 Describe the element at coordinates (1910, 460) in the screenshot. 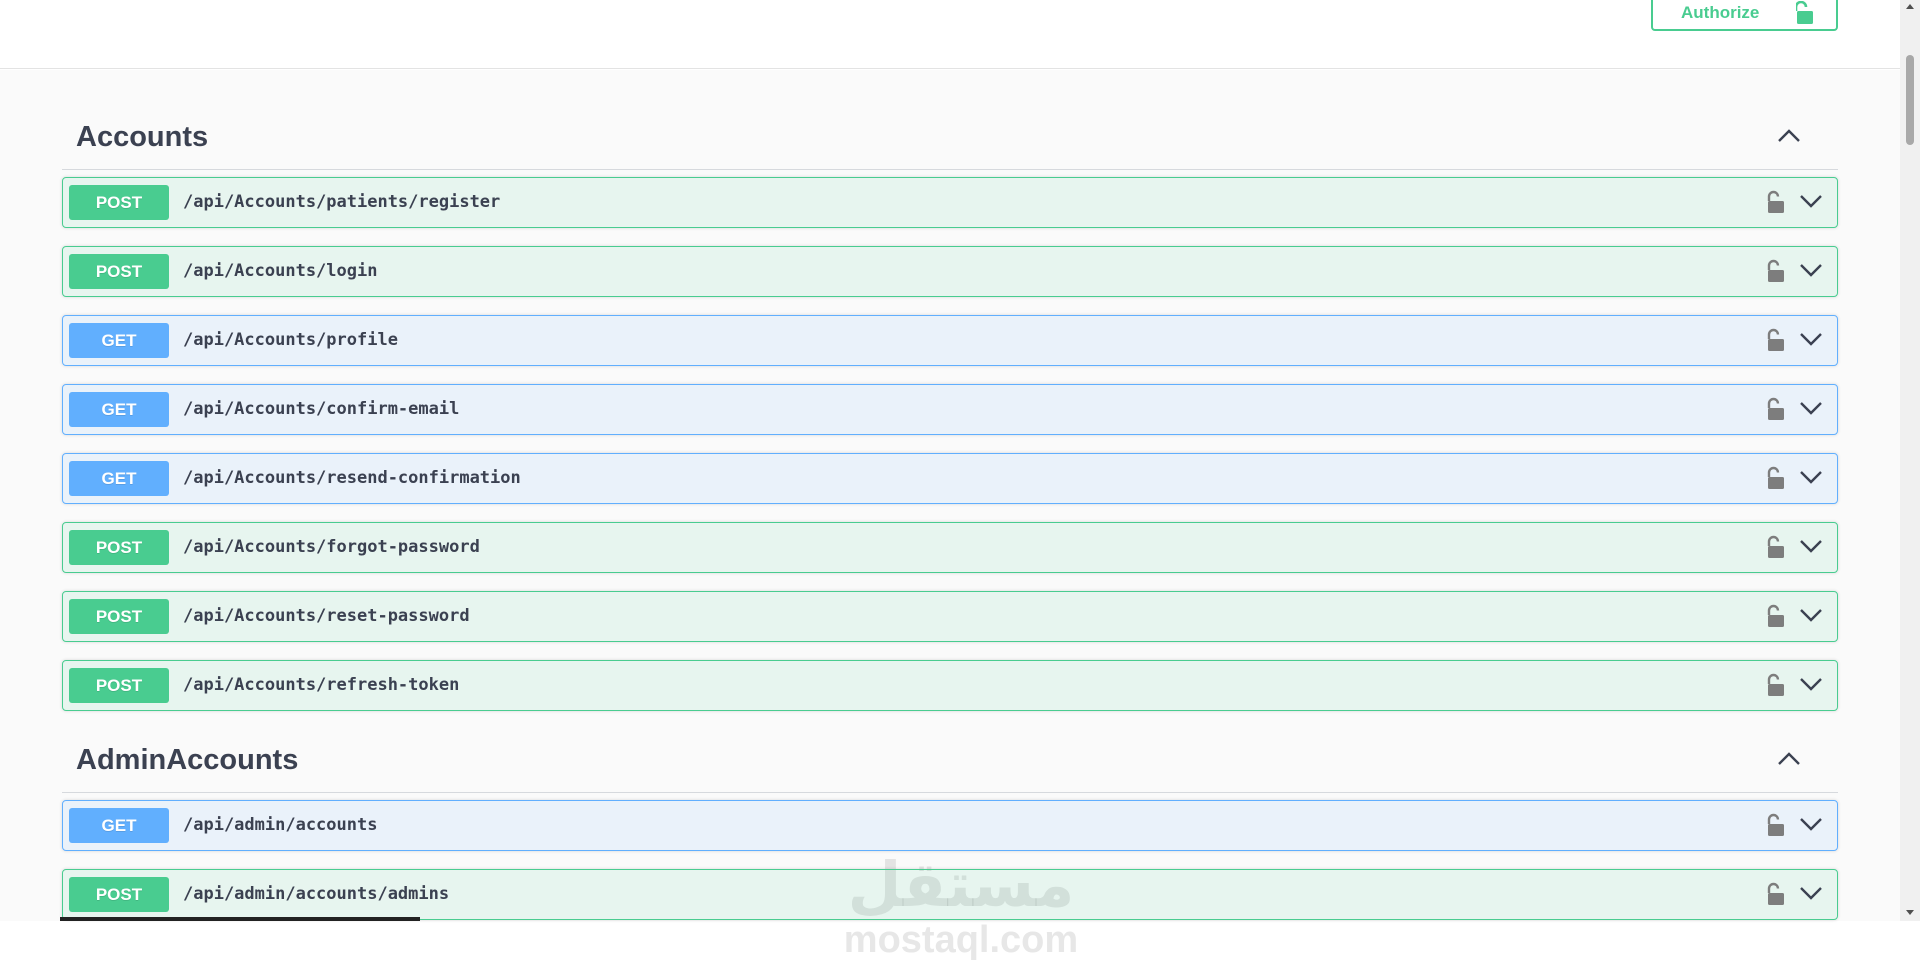

I see `vertical-scrollbar` at that location.